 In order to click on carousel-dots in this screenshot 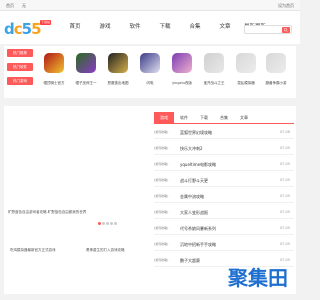, I will do `click(108, 219)`.